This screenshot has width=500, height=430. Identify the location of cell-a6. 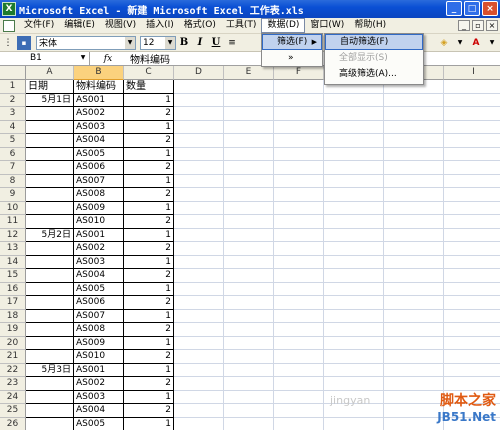
(50, 154).